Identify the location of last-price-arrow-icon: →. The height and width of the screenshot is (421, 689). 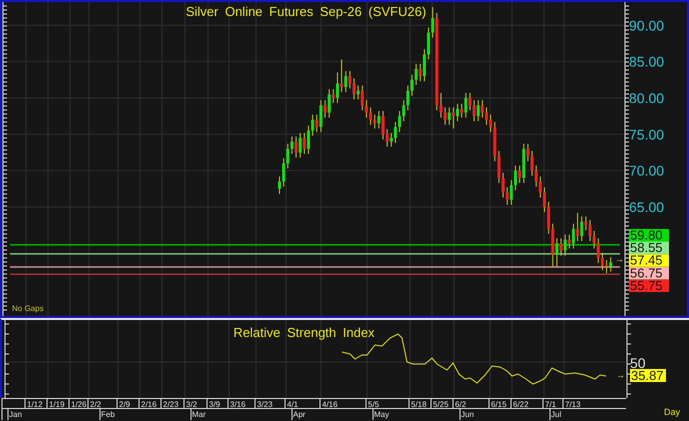
(619, 259).